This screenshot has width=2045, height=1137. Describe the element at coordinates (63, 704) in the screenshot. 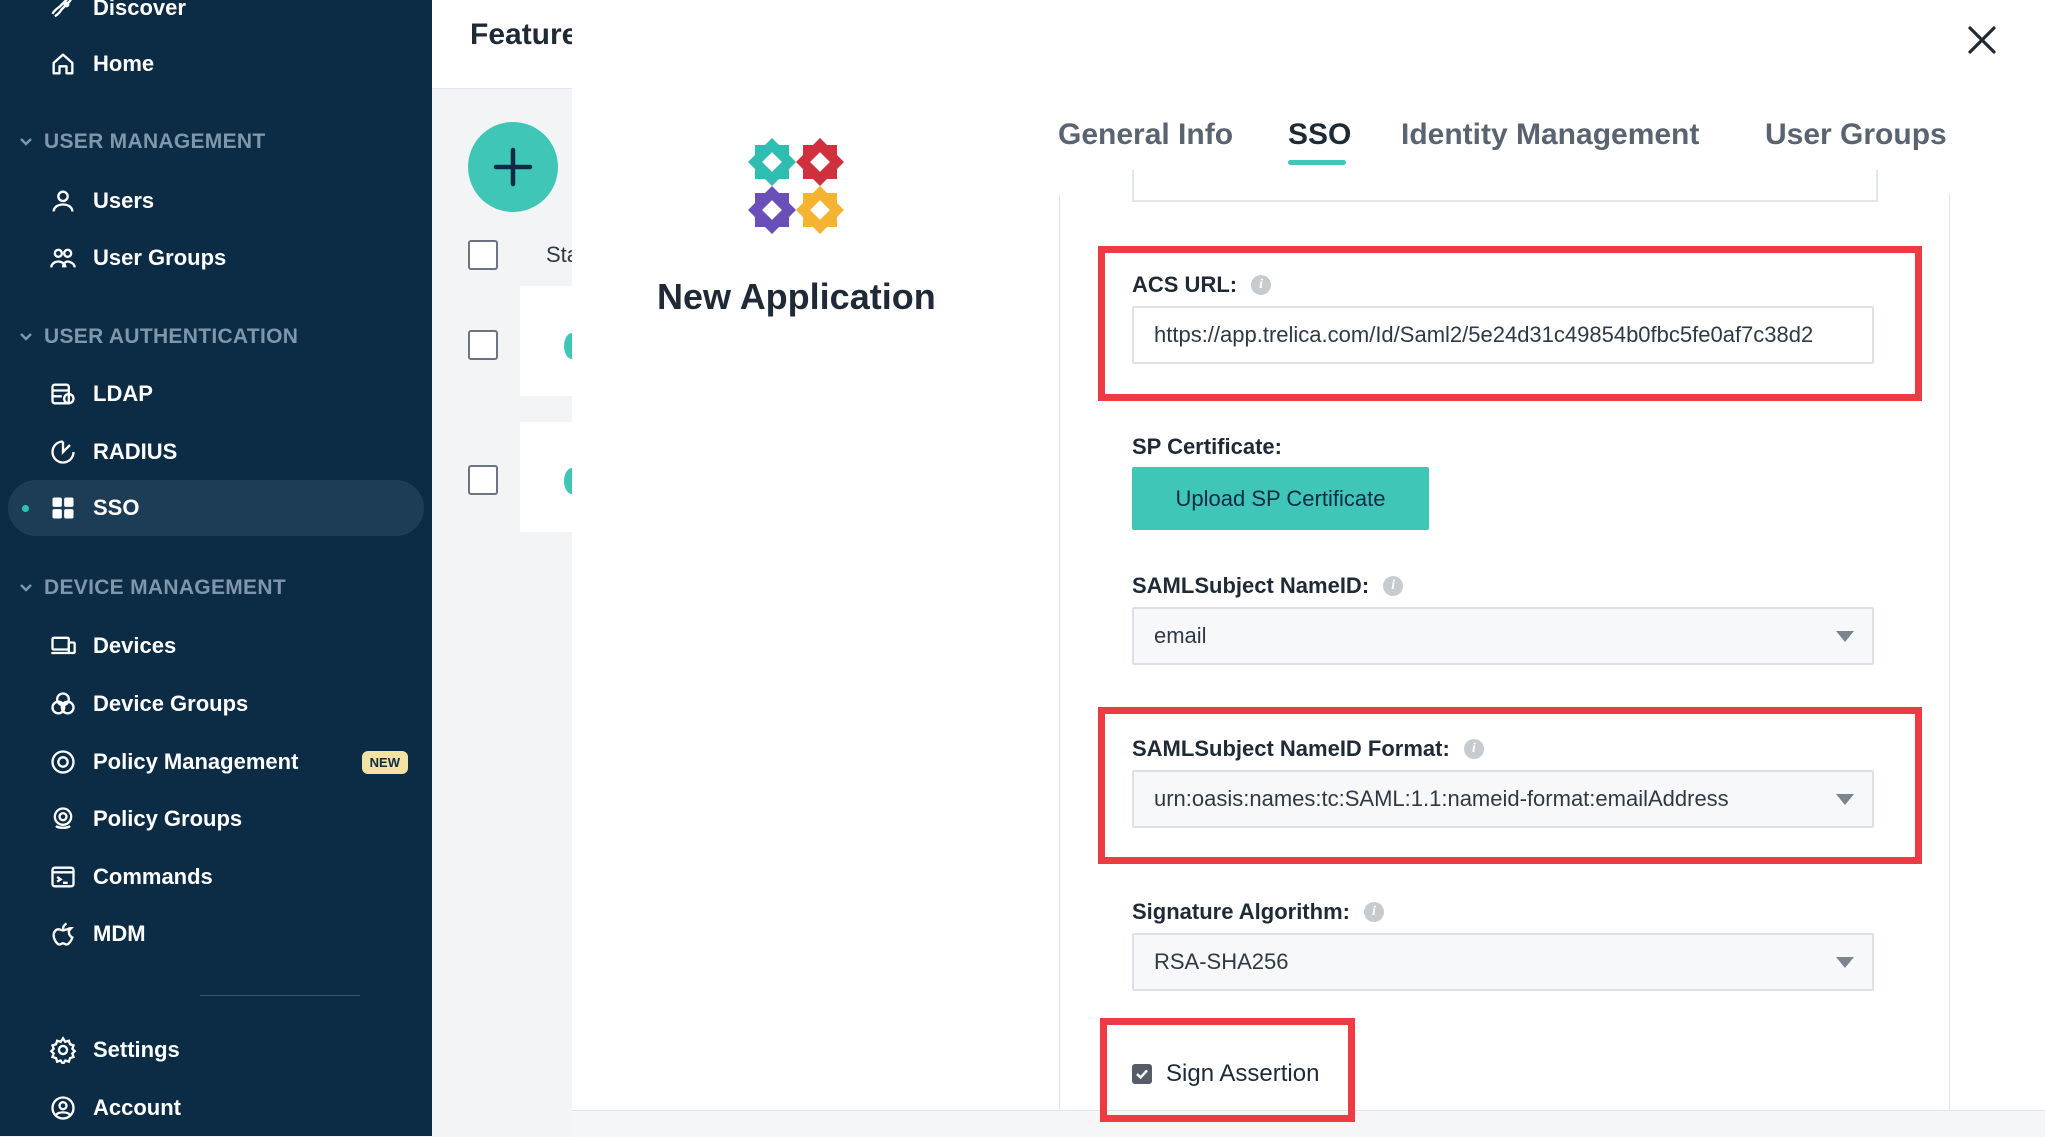

I see `device-groups-icon` at that location.